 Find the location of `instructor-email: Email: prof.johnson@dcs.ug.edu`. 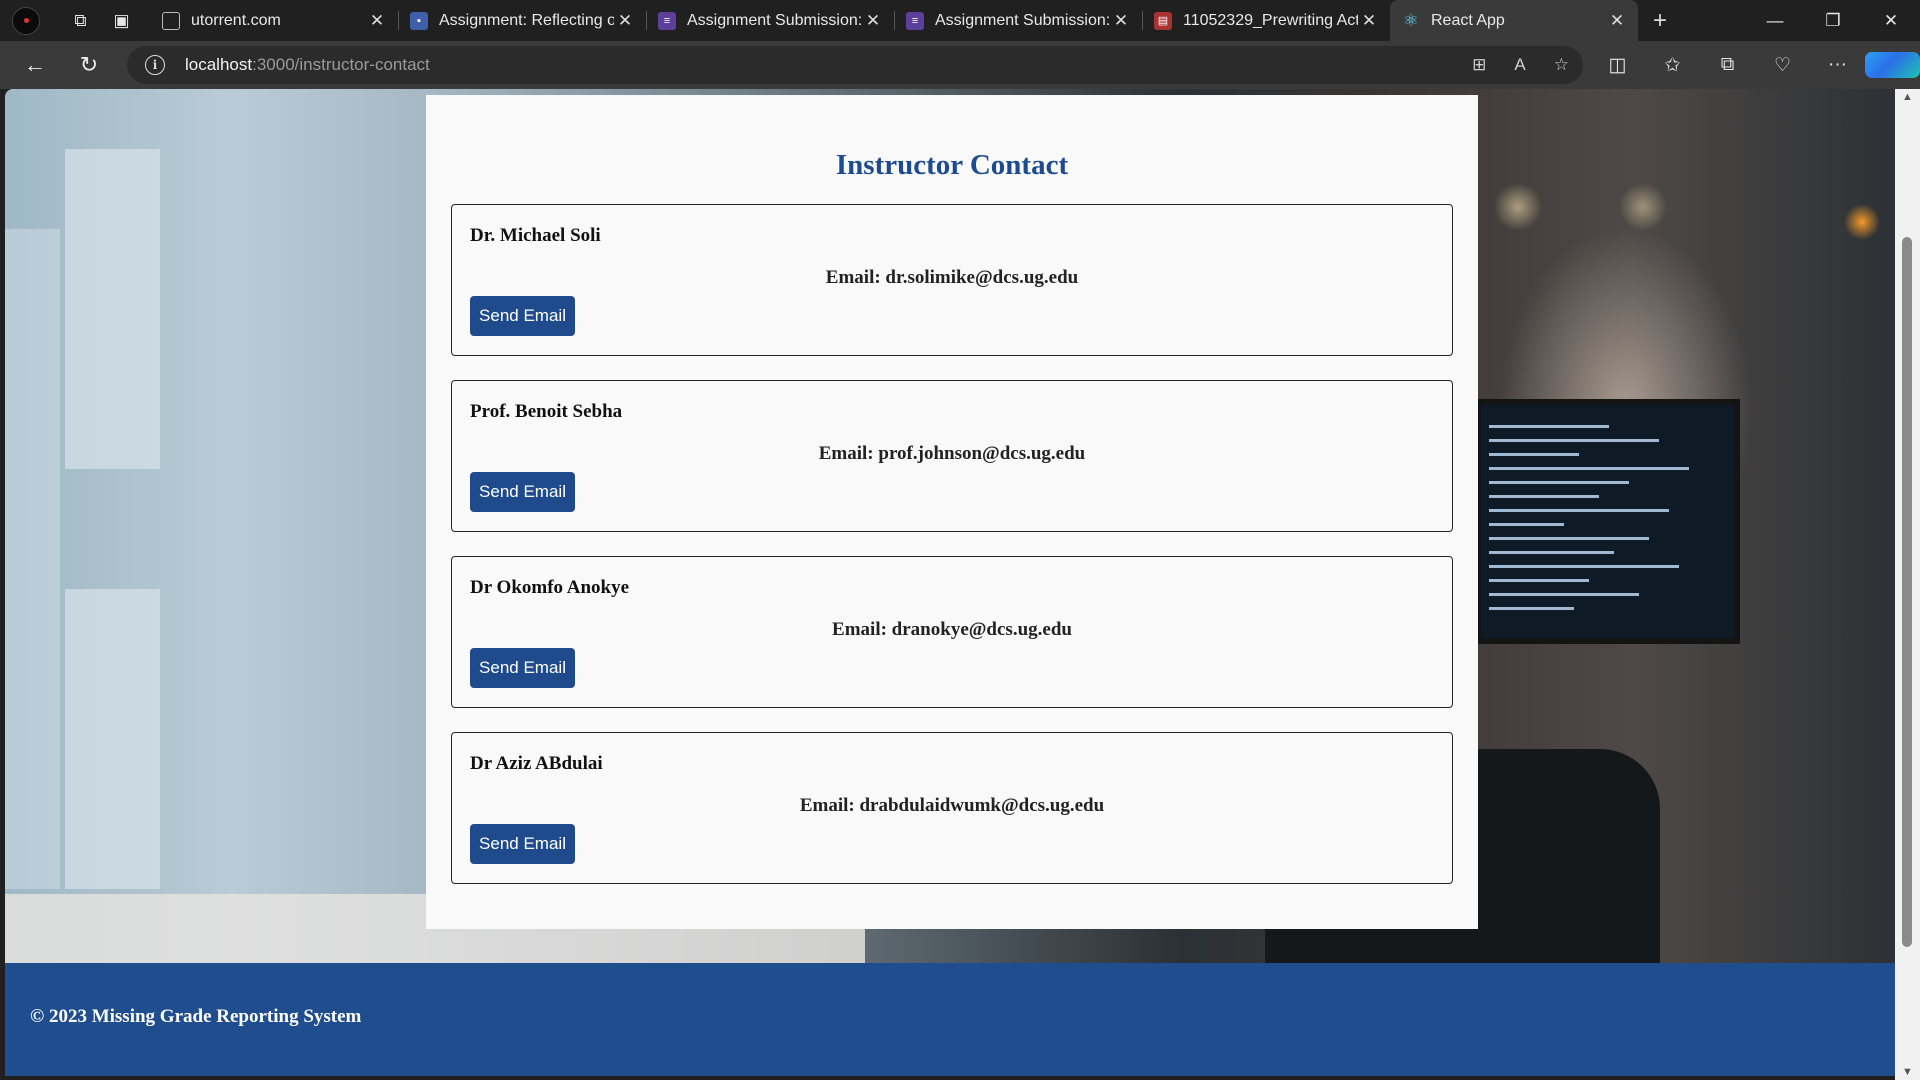

instructor-email: Email: prof.johnson@dcs.ug.edu is located at coordinates (952, 453).